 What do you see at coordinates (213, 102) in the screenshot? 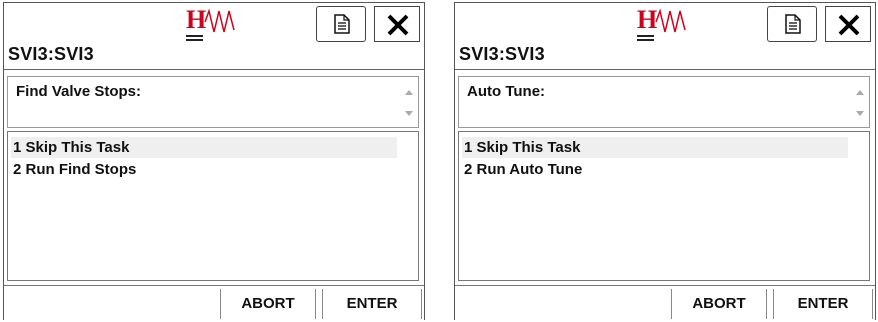
I see `prompt-box: Find Valve Stops:` at bounding box center [213, 102].